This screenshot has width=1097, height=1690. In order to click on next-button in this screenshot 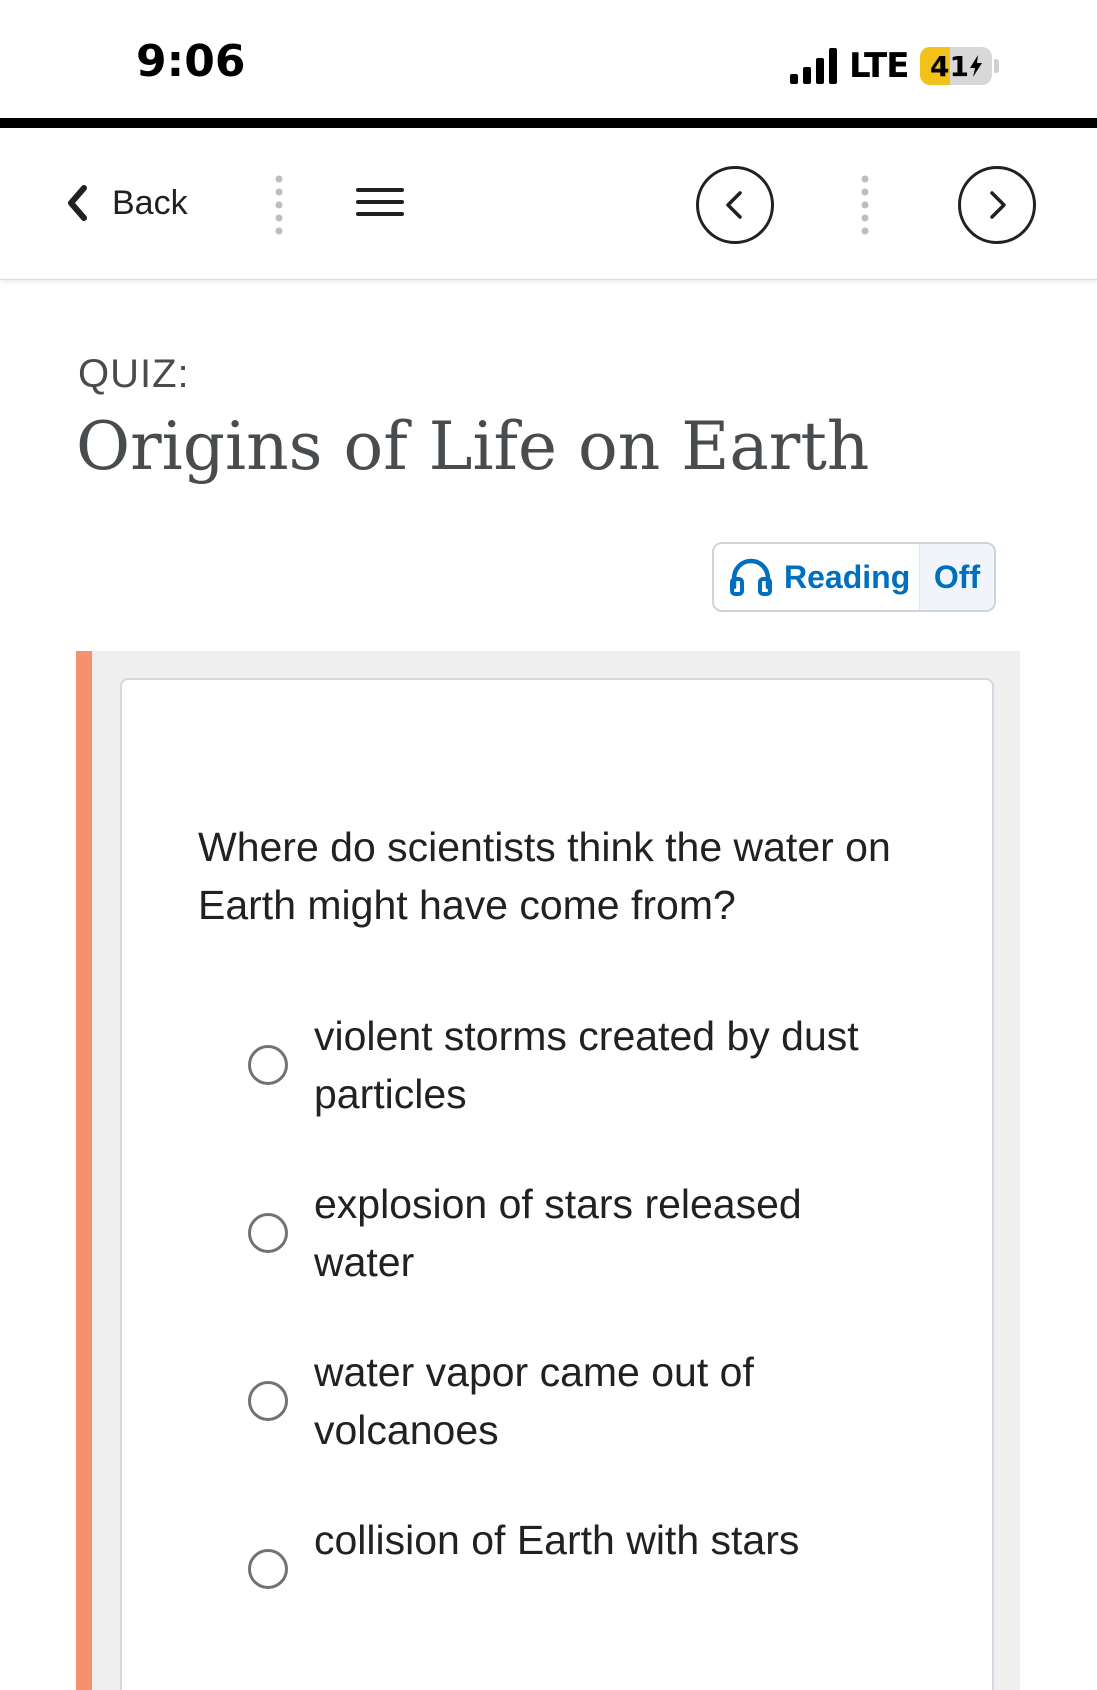, I will do `click(997, 205)`.